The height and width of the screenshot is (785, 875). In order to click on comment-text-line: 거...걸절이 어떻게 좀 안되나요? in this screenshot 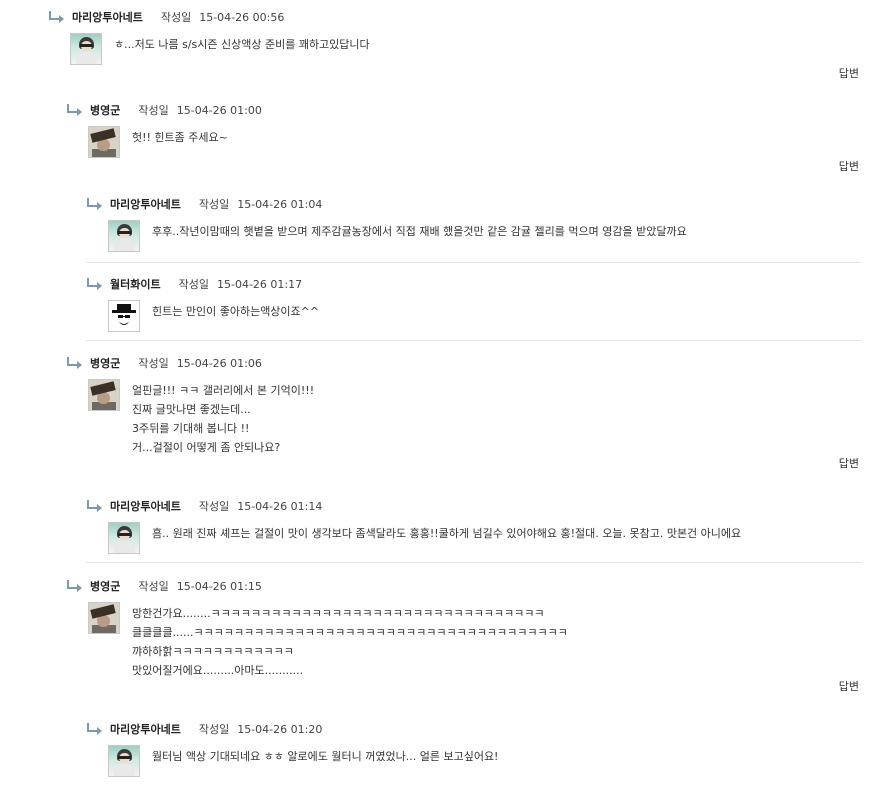, I will do `click(206, 447)`.